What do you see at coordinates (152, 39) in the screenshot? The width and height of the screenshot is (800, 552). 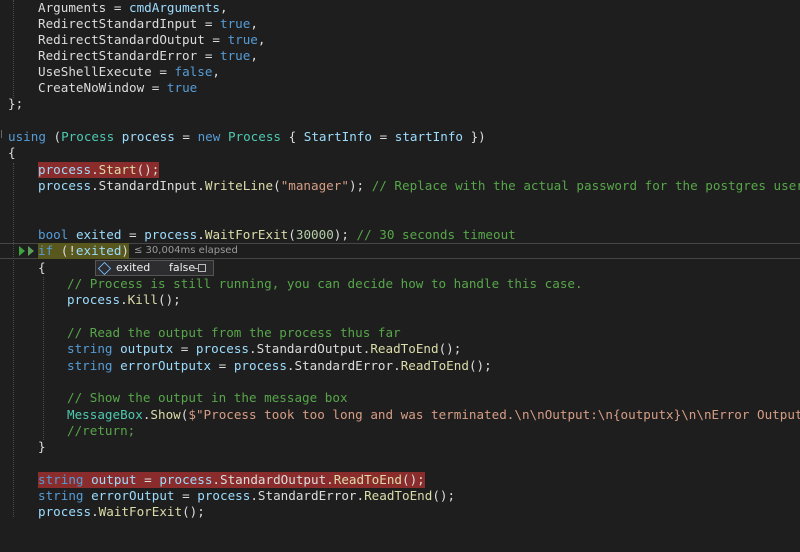 I see `code-text: RedirectStandardOutput = true,` at bounding box center [152, 39].